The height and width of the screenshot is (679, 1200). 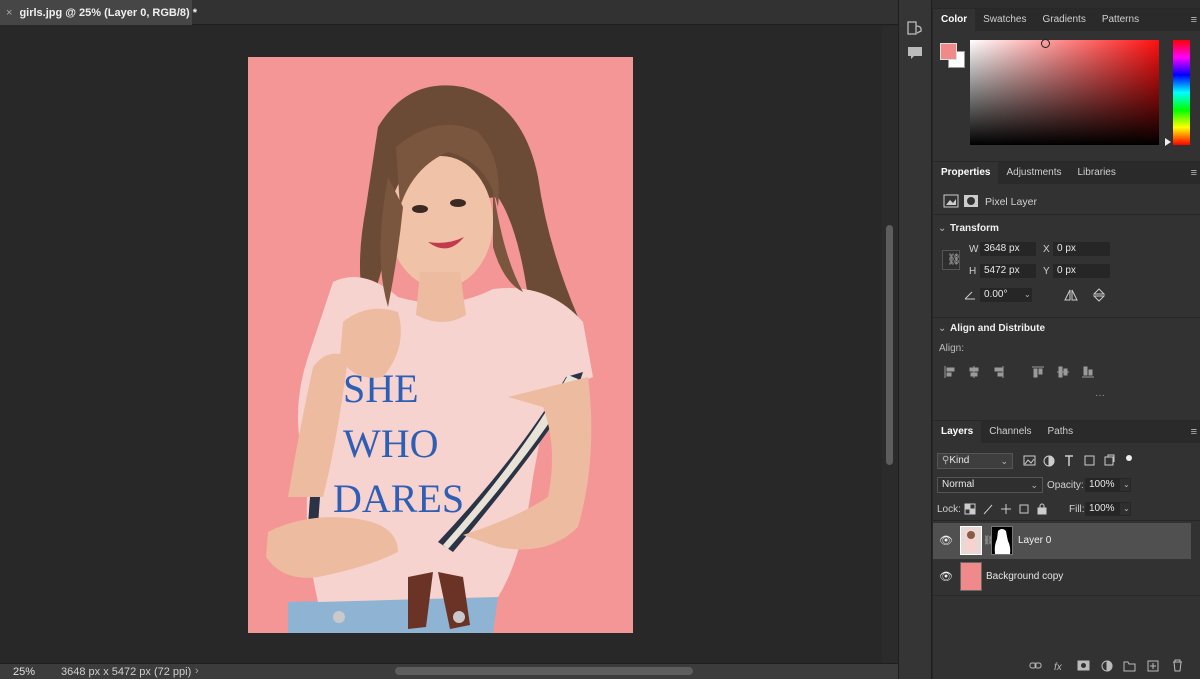 What do you see at coordinates (1042, 509) in the screenshot?
I see `lock-all-icon` at bounding box center [1042, 509].